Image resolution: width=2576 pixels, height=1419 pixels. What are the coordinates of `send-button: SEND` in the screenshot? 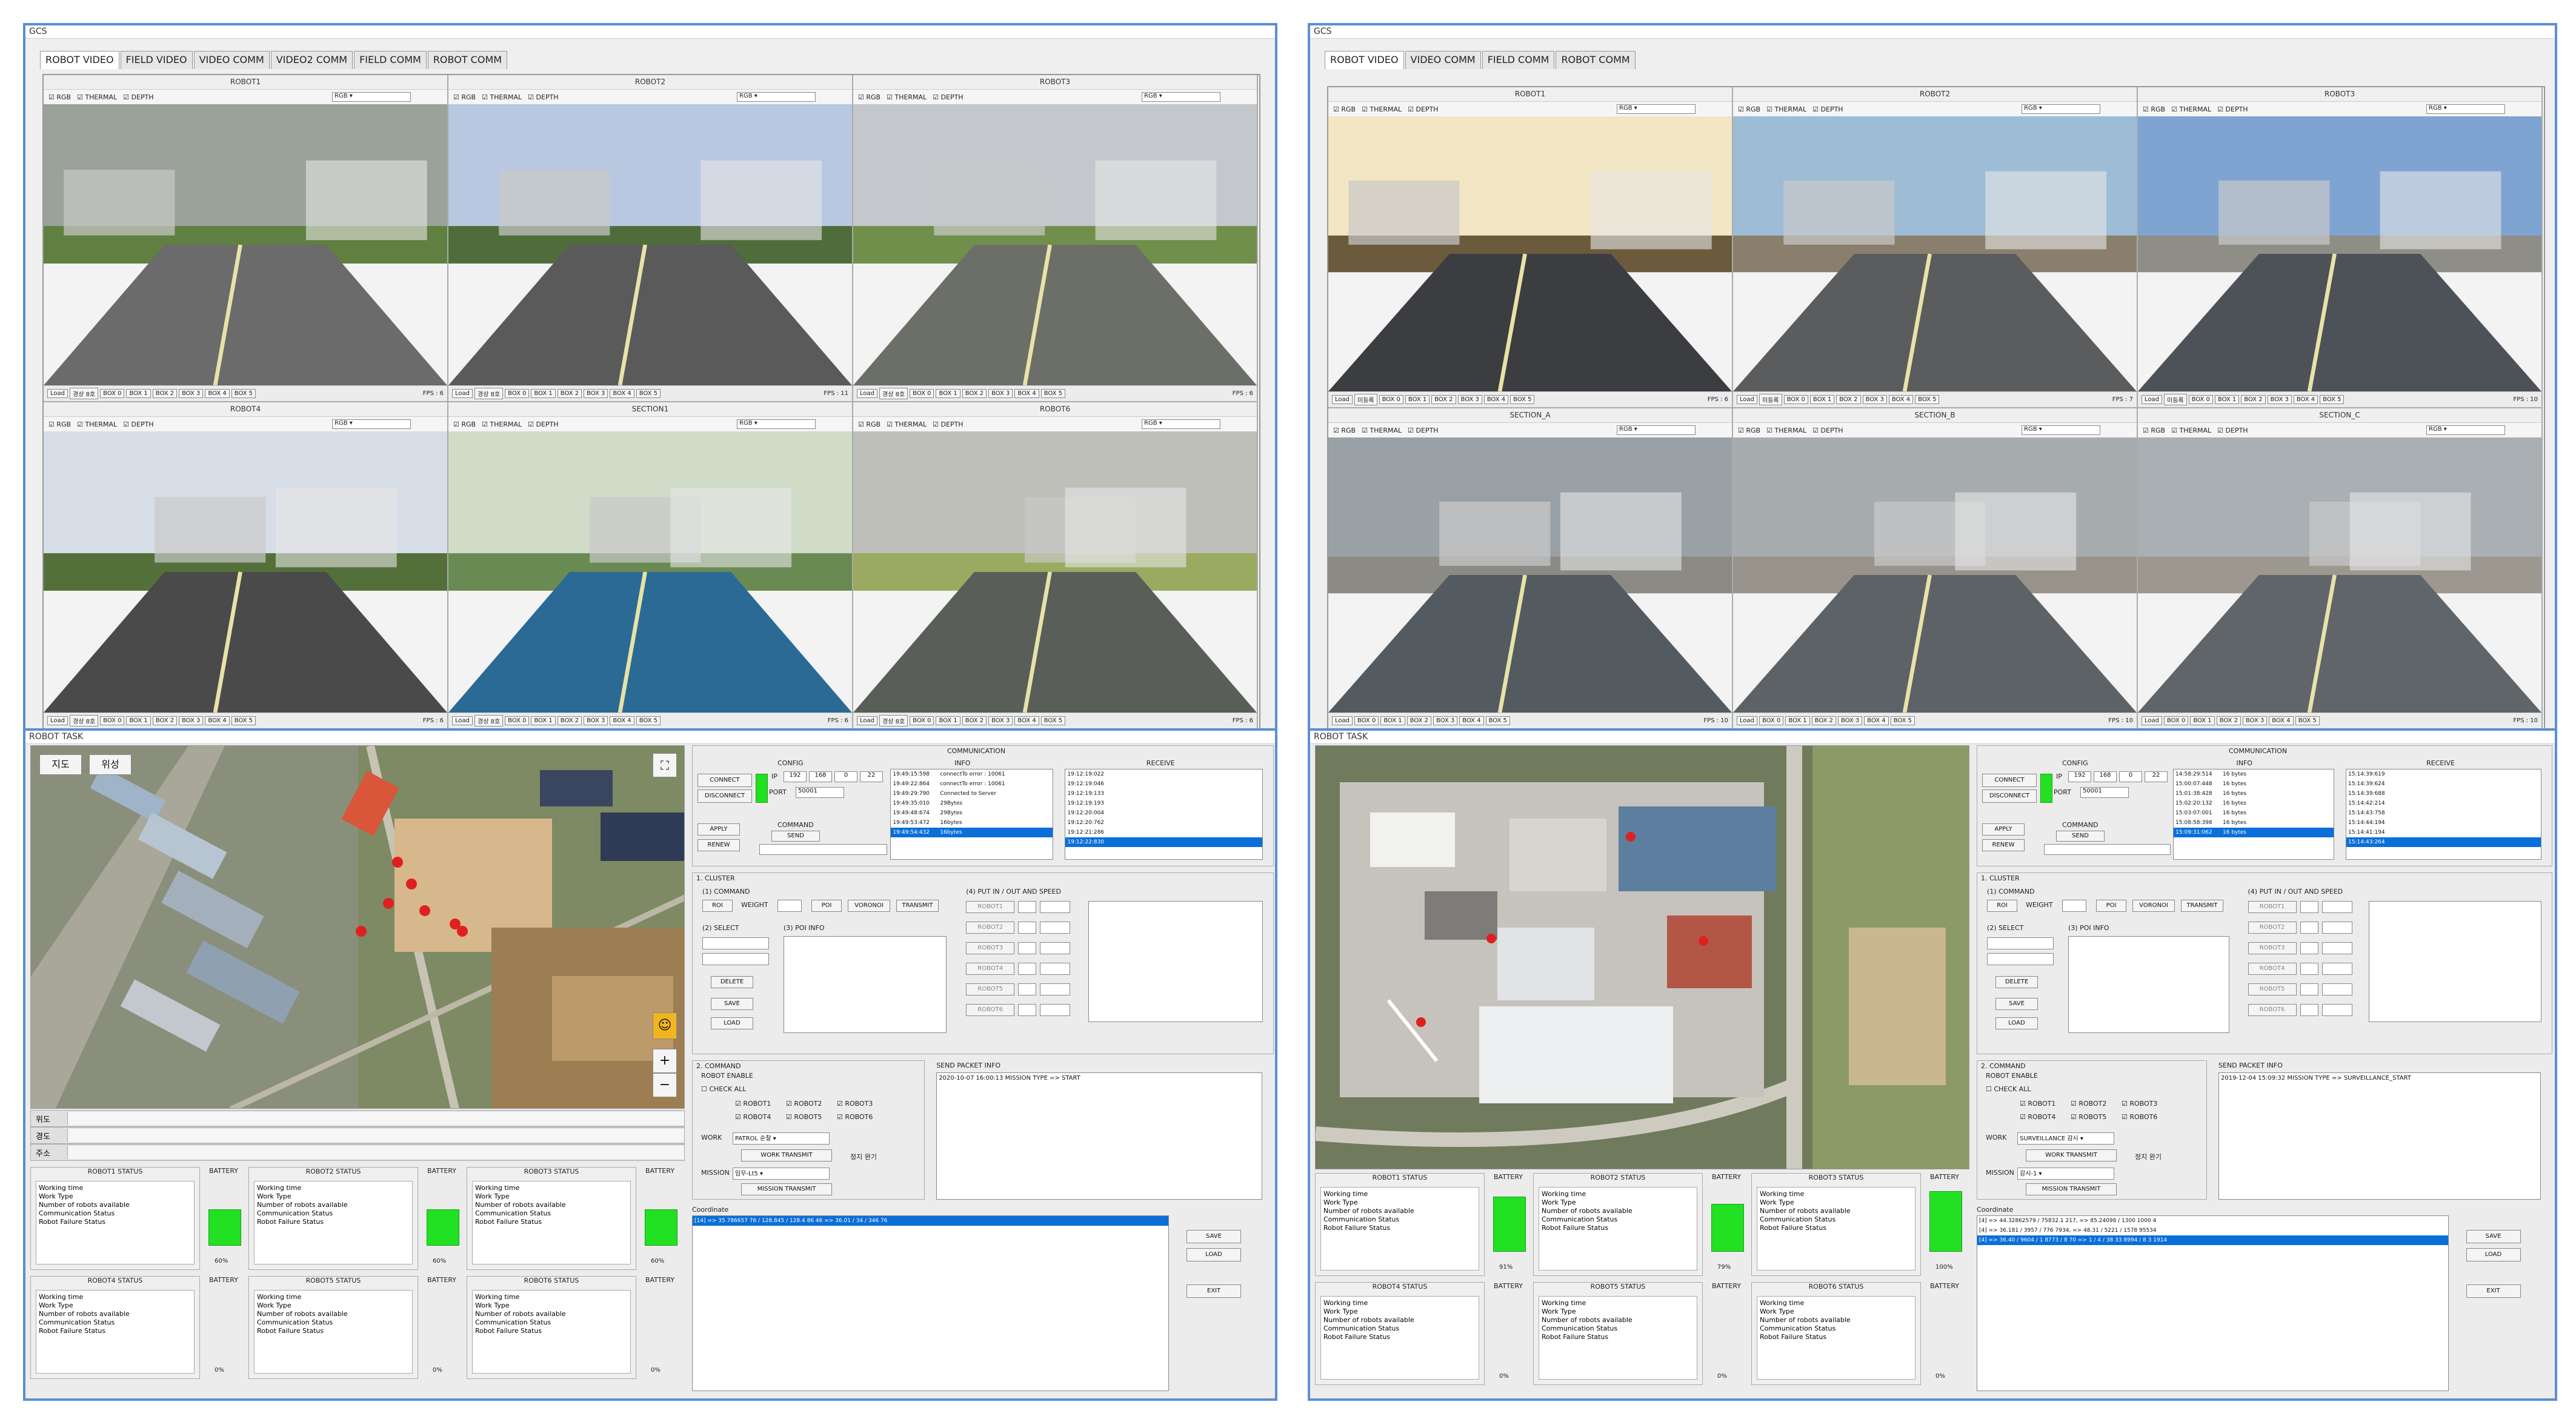 It's located at (795, 836).